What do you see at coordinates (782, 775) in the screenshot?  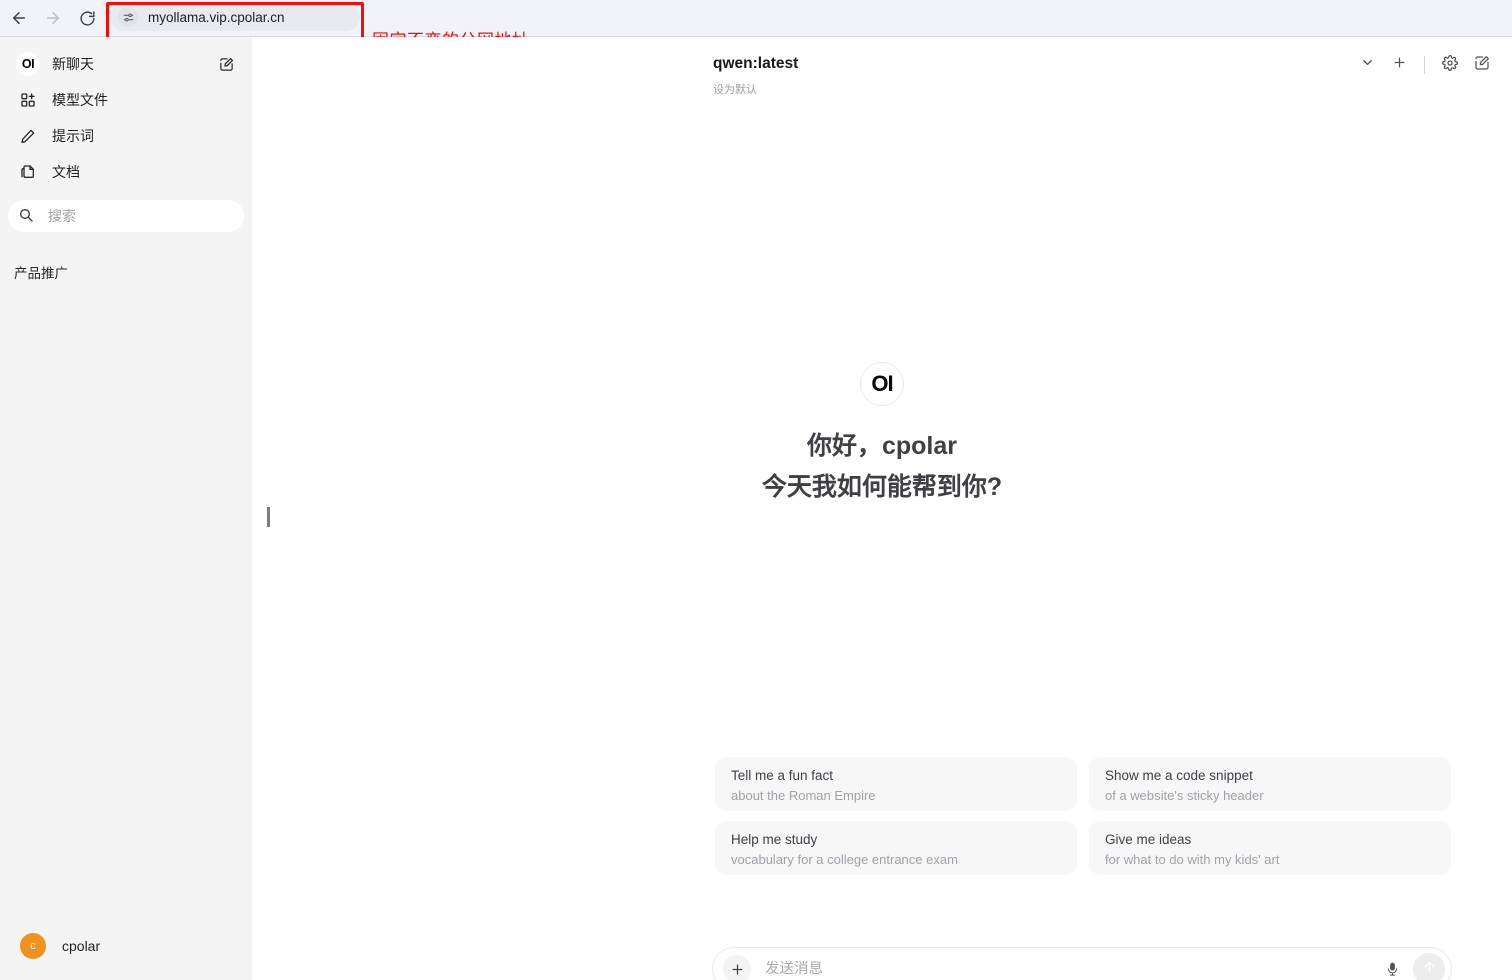 I see `suggestion-title: Tell me a fun fact` at bounding box center [782, 775].